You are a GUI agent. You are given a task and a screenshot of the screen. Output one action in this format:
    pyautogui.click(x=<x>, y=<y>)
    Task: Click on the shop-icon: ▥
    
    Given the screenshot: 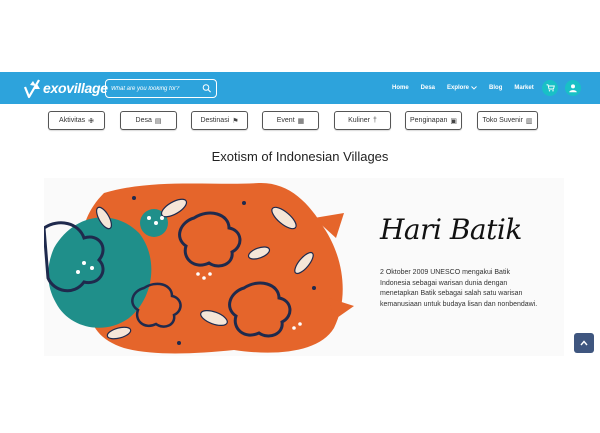 What is the action you would take?
    pyautogui.click(x=529, y=121)
    